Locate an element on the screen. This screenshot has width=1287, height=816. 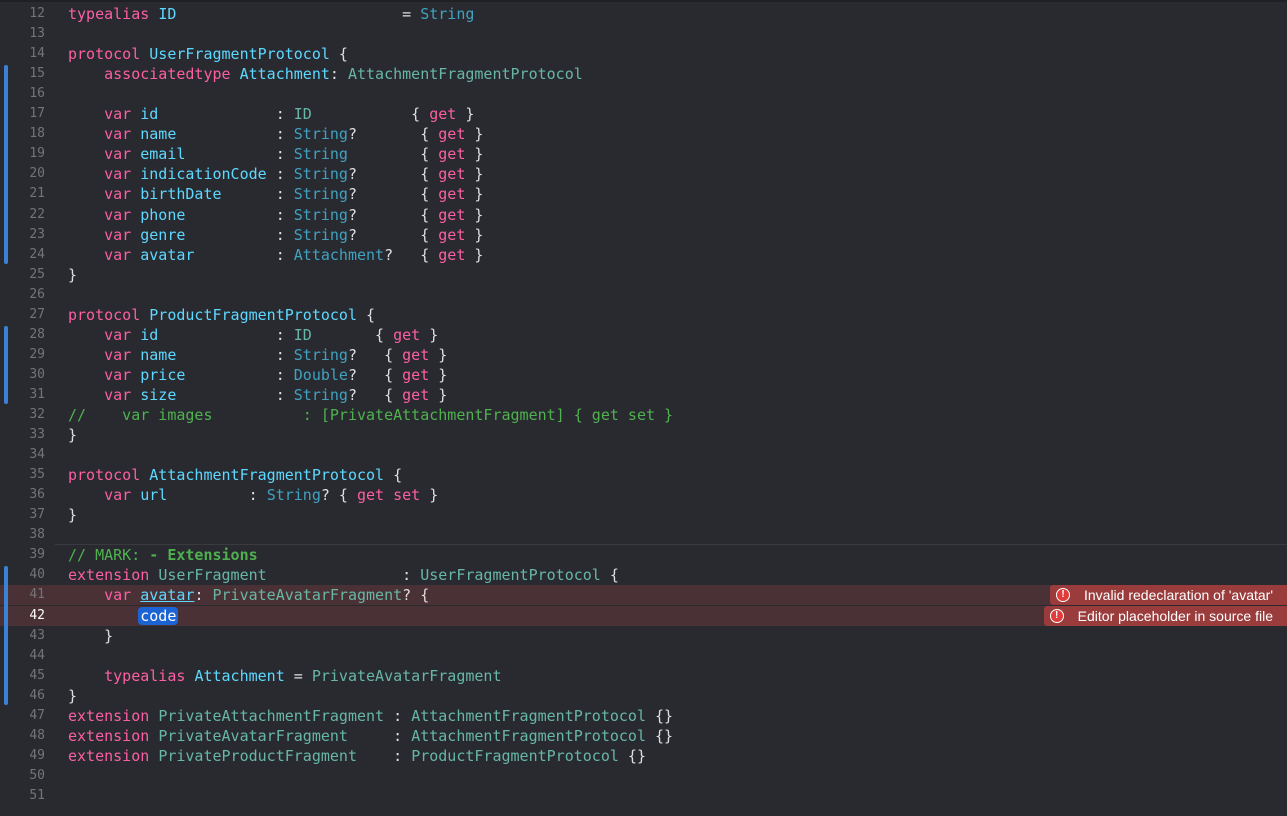
code-line: 35 protocol AttachmentFragmentProtocol { is located at coordinates (643, 475).